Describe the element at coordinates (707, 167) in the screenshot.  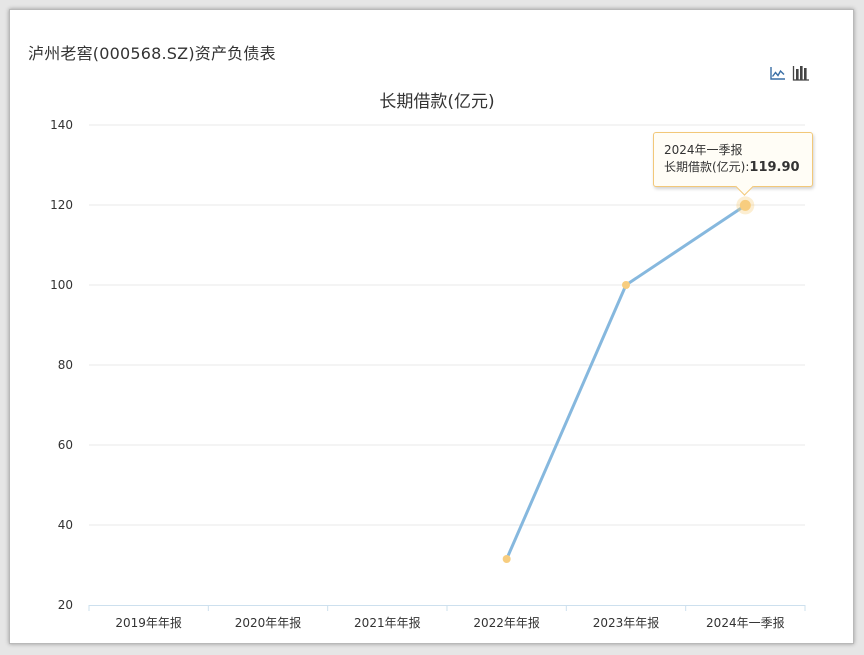
I see `tooltip-label: 长期借款(亿元):` at that location.